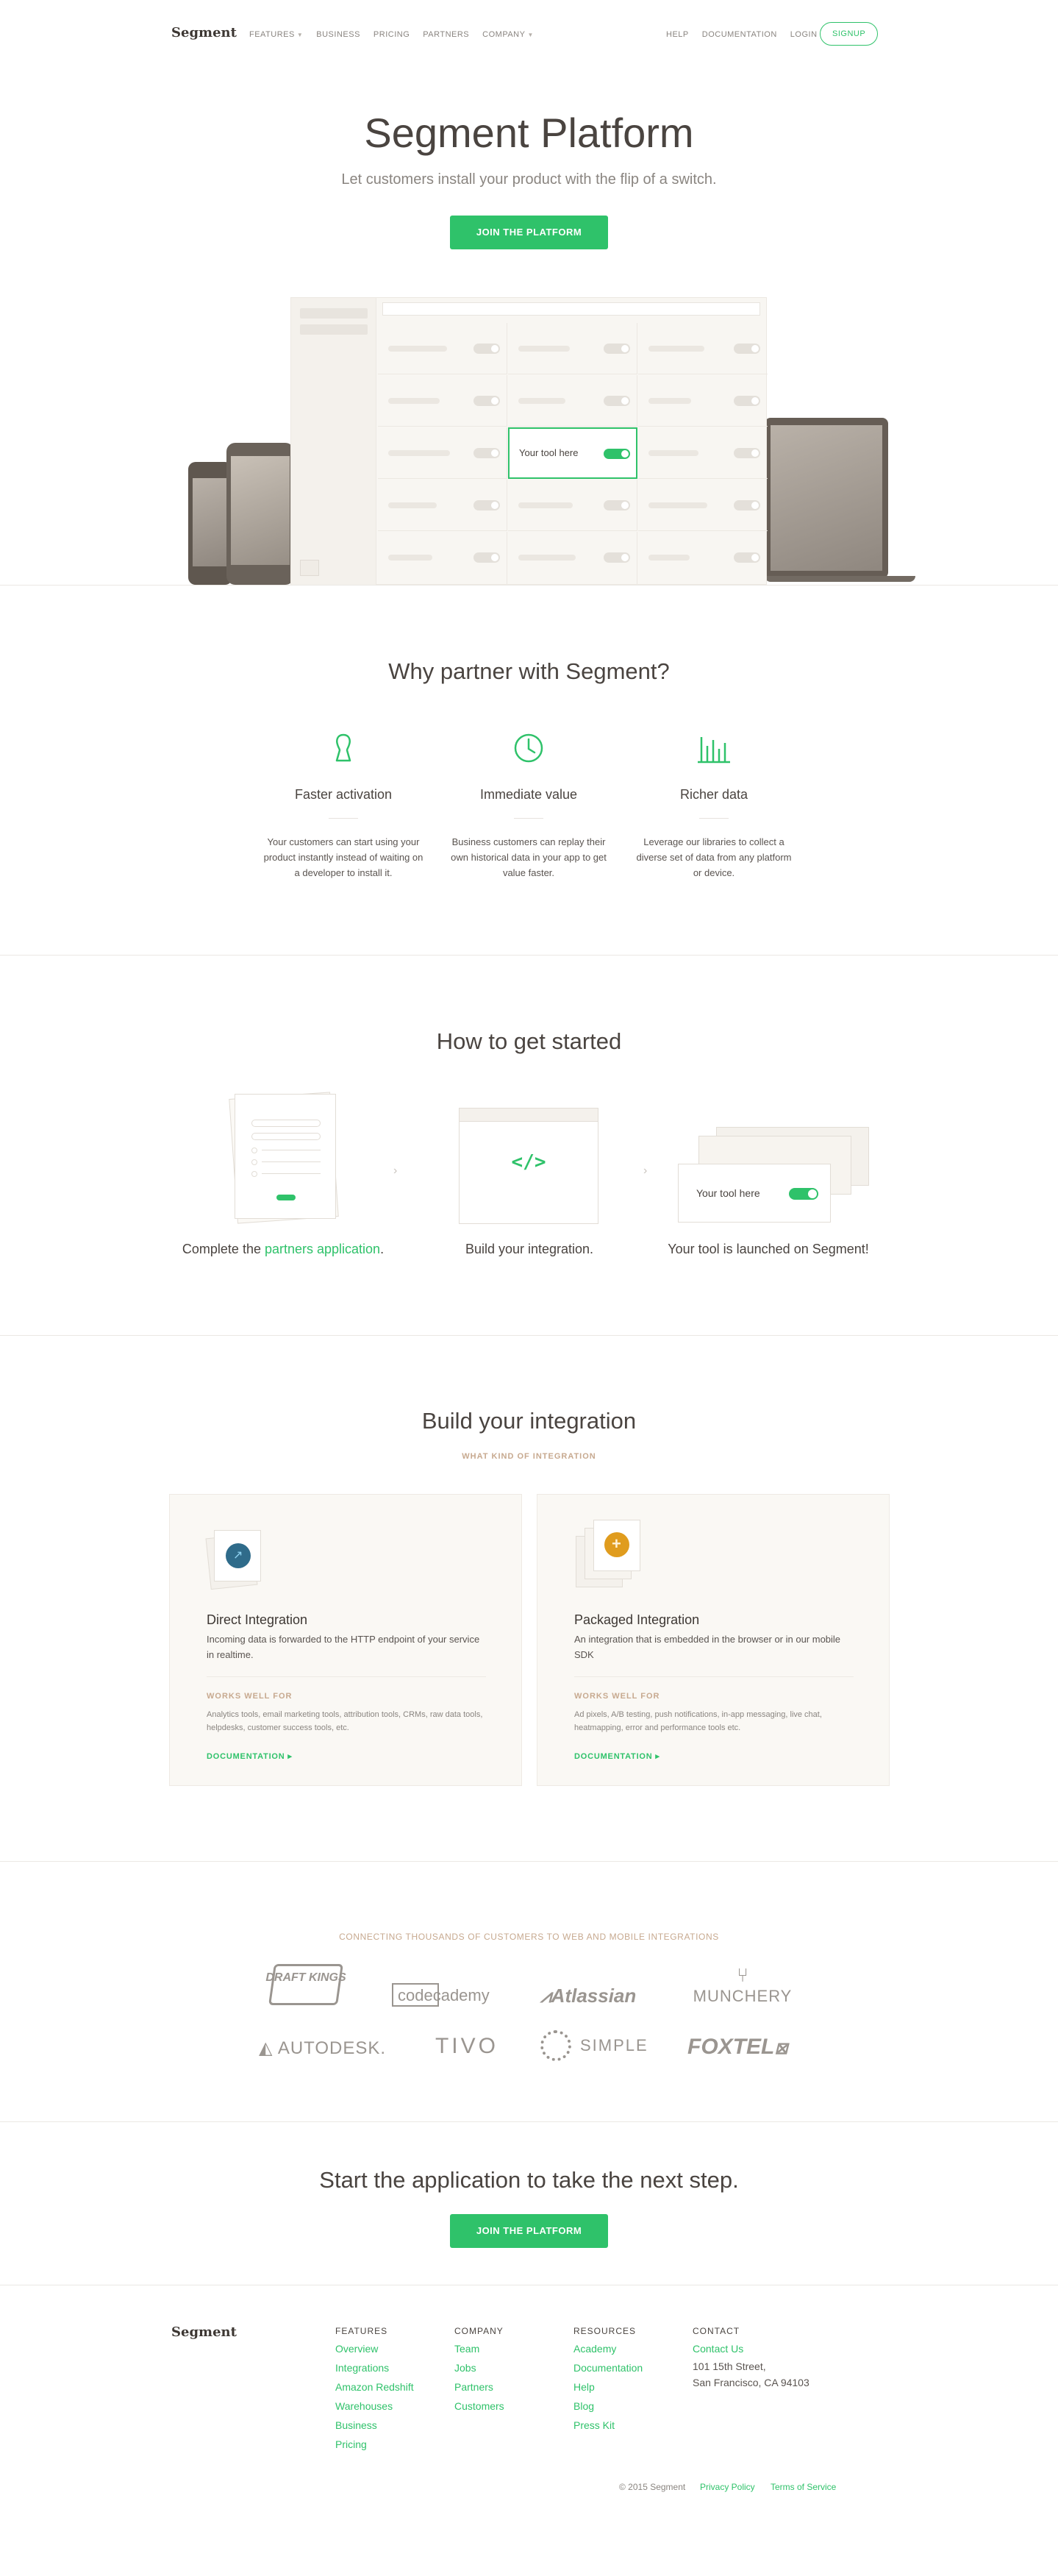 The height and width of the screenshot is (2576, 1058). What do you see at coordinates (628, 2367) in the screenshot?
I see `footer-link-documentation: Documentation` at bounding box center [628, 2367].